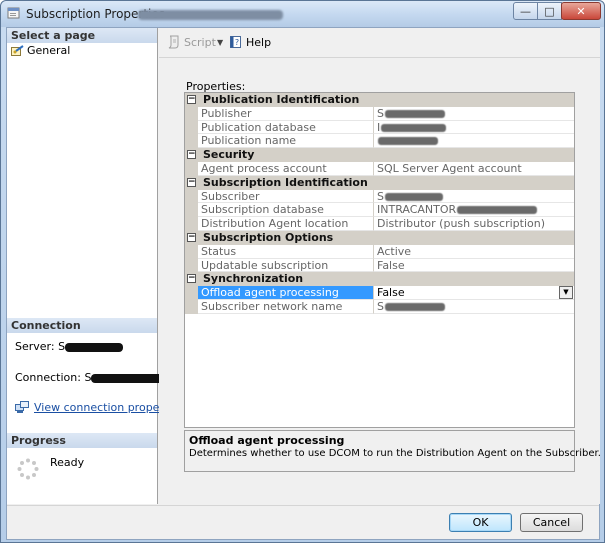  Describe the element at coordinates (480, 522) in the screenshot. I see `ok-button: OK` at that location.